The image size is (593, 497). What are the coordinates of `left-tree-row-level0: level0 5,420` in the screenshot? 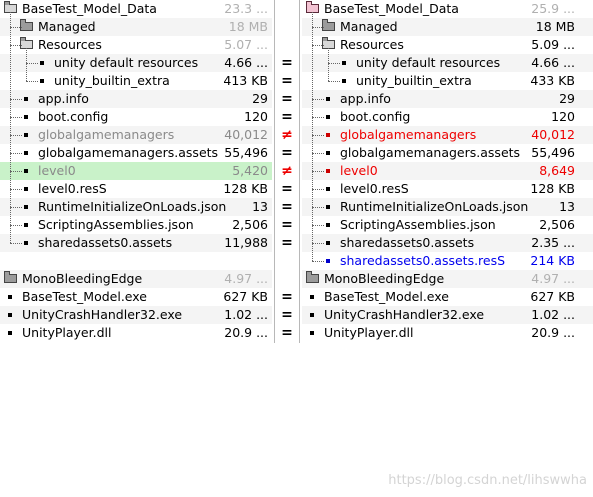 It's located at (136, 171).